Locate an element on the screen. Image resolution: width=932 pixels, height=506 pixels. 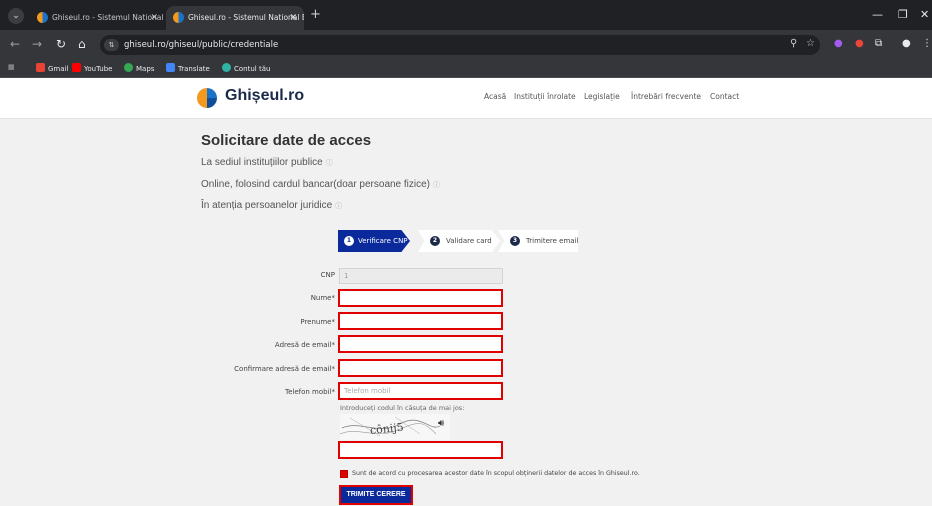
email-confirm-label: Confirmare adresă de email* is located at coordinates (284, 369).